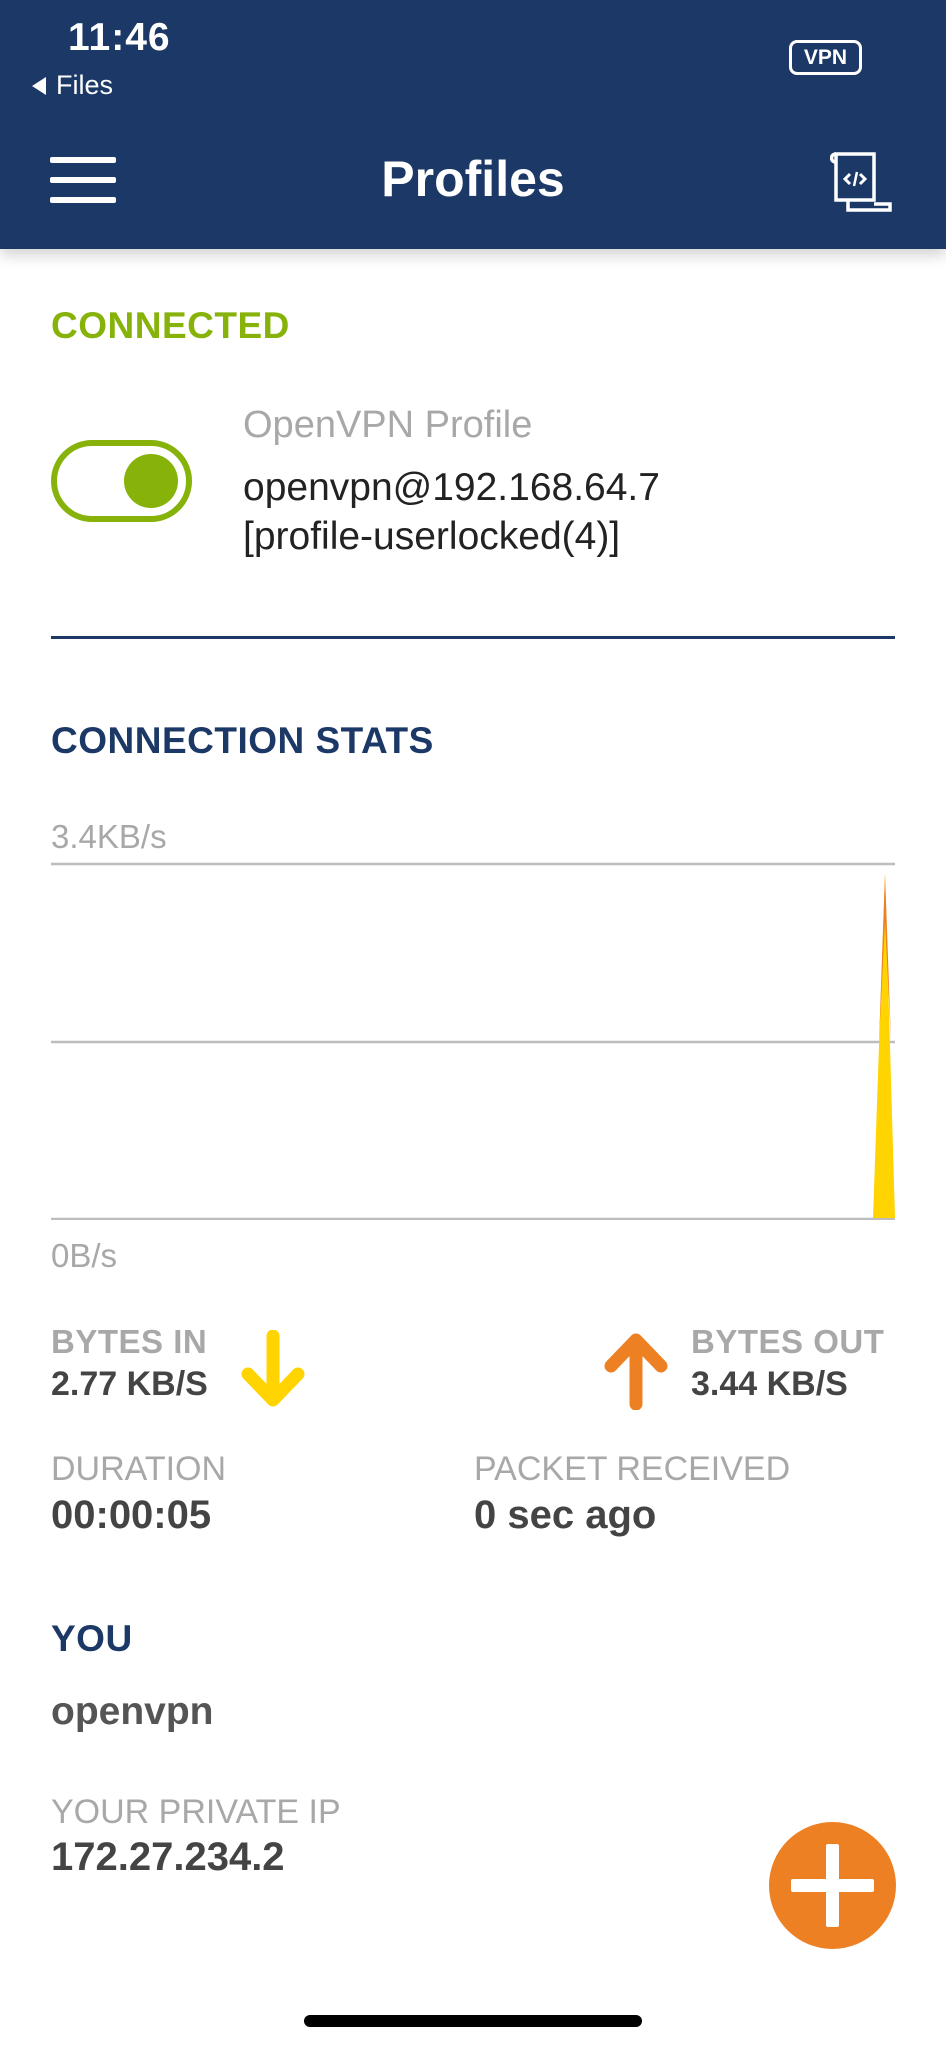  What do you see at coordinates (129, 1341) in the screenshot?
I see `bytes-in-label: BYTES IN` at bounding box center [129, 1341].